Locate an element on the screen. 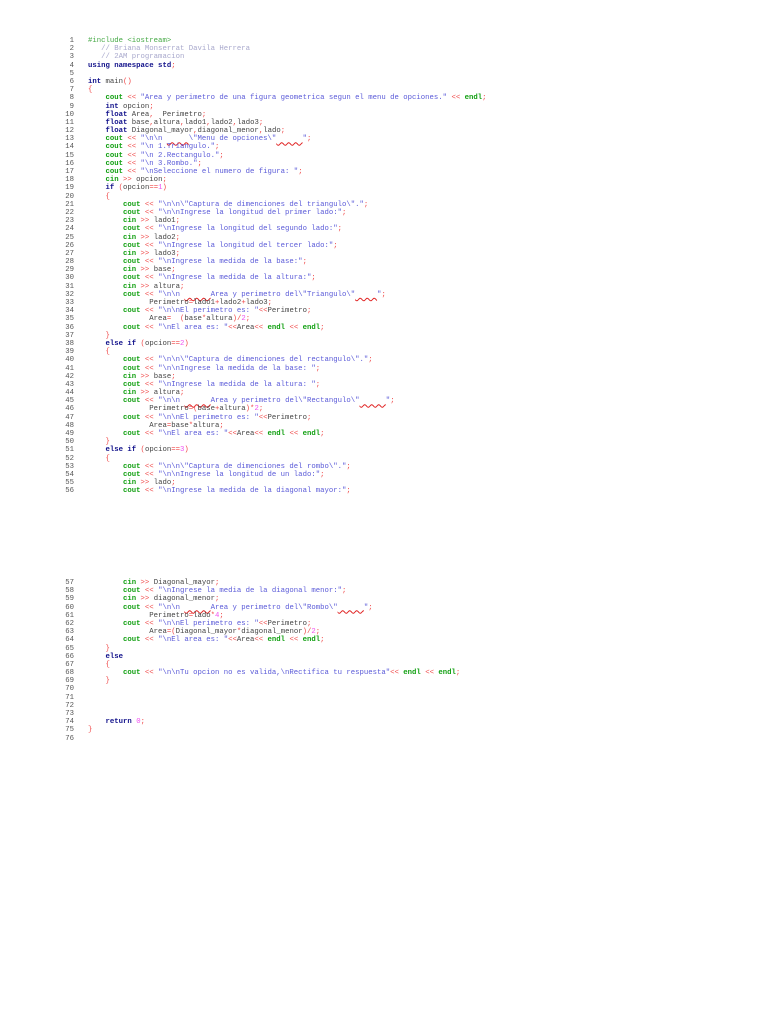  string-token: "\n\nEl perimetro es: " is located at coordinates (208, 311).